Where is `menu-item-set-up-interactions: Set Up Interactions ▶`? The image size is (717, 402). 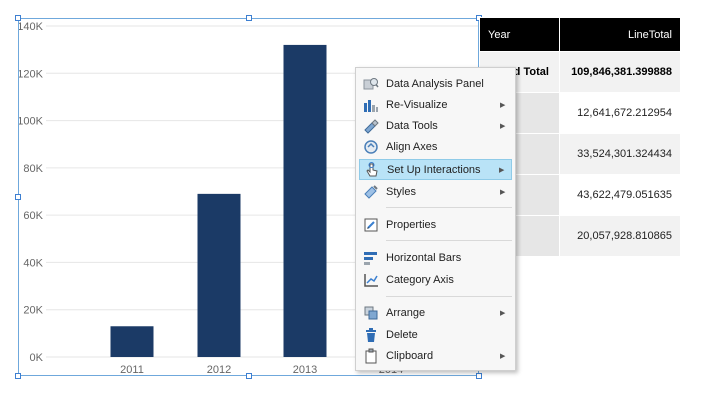
menu-item-set-up-interactions: Set Up Interactions ▶ is located at coordinates (435, 169).